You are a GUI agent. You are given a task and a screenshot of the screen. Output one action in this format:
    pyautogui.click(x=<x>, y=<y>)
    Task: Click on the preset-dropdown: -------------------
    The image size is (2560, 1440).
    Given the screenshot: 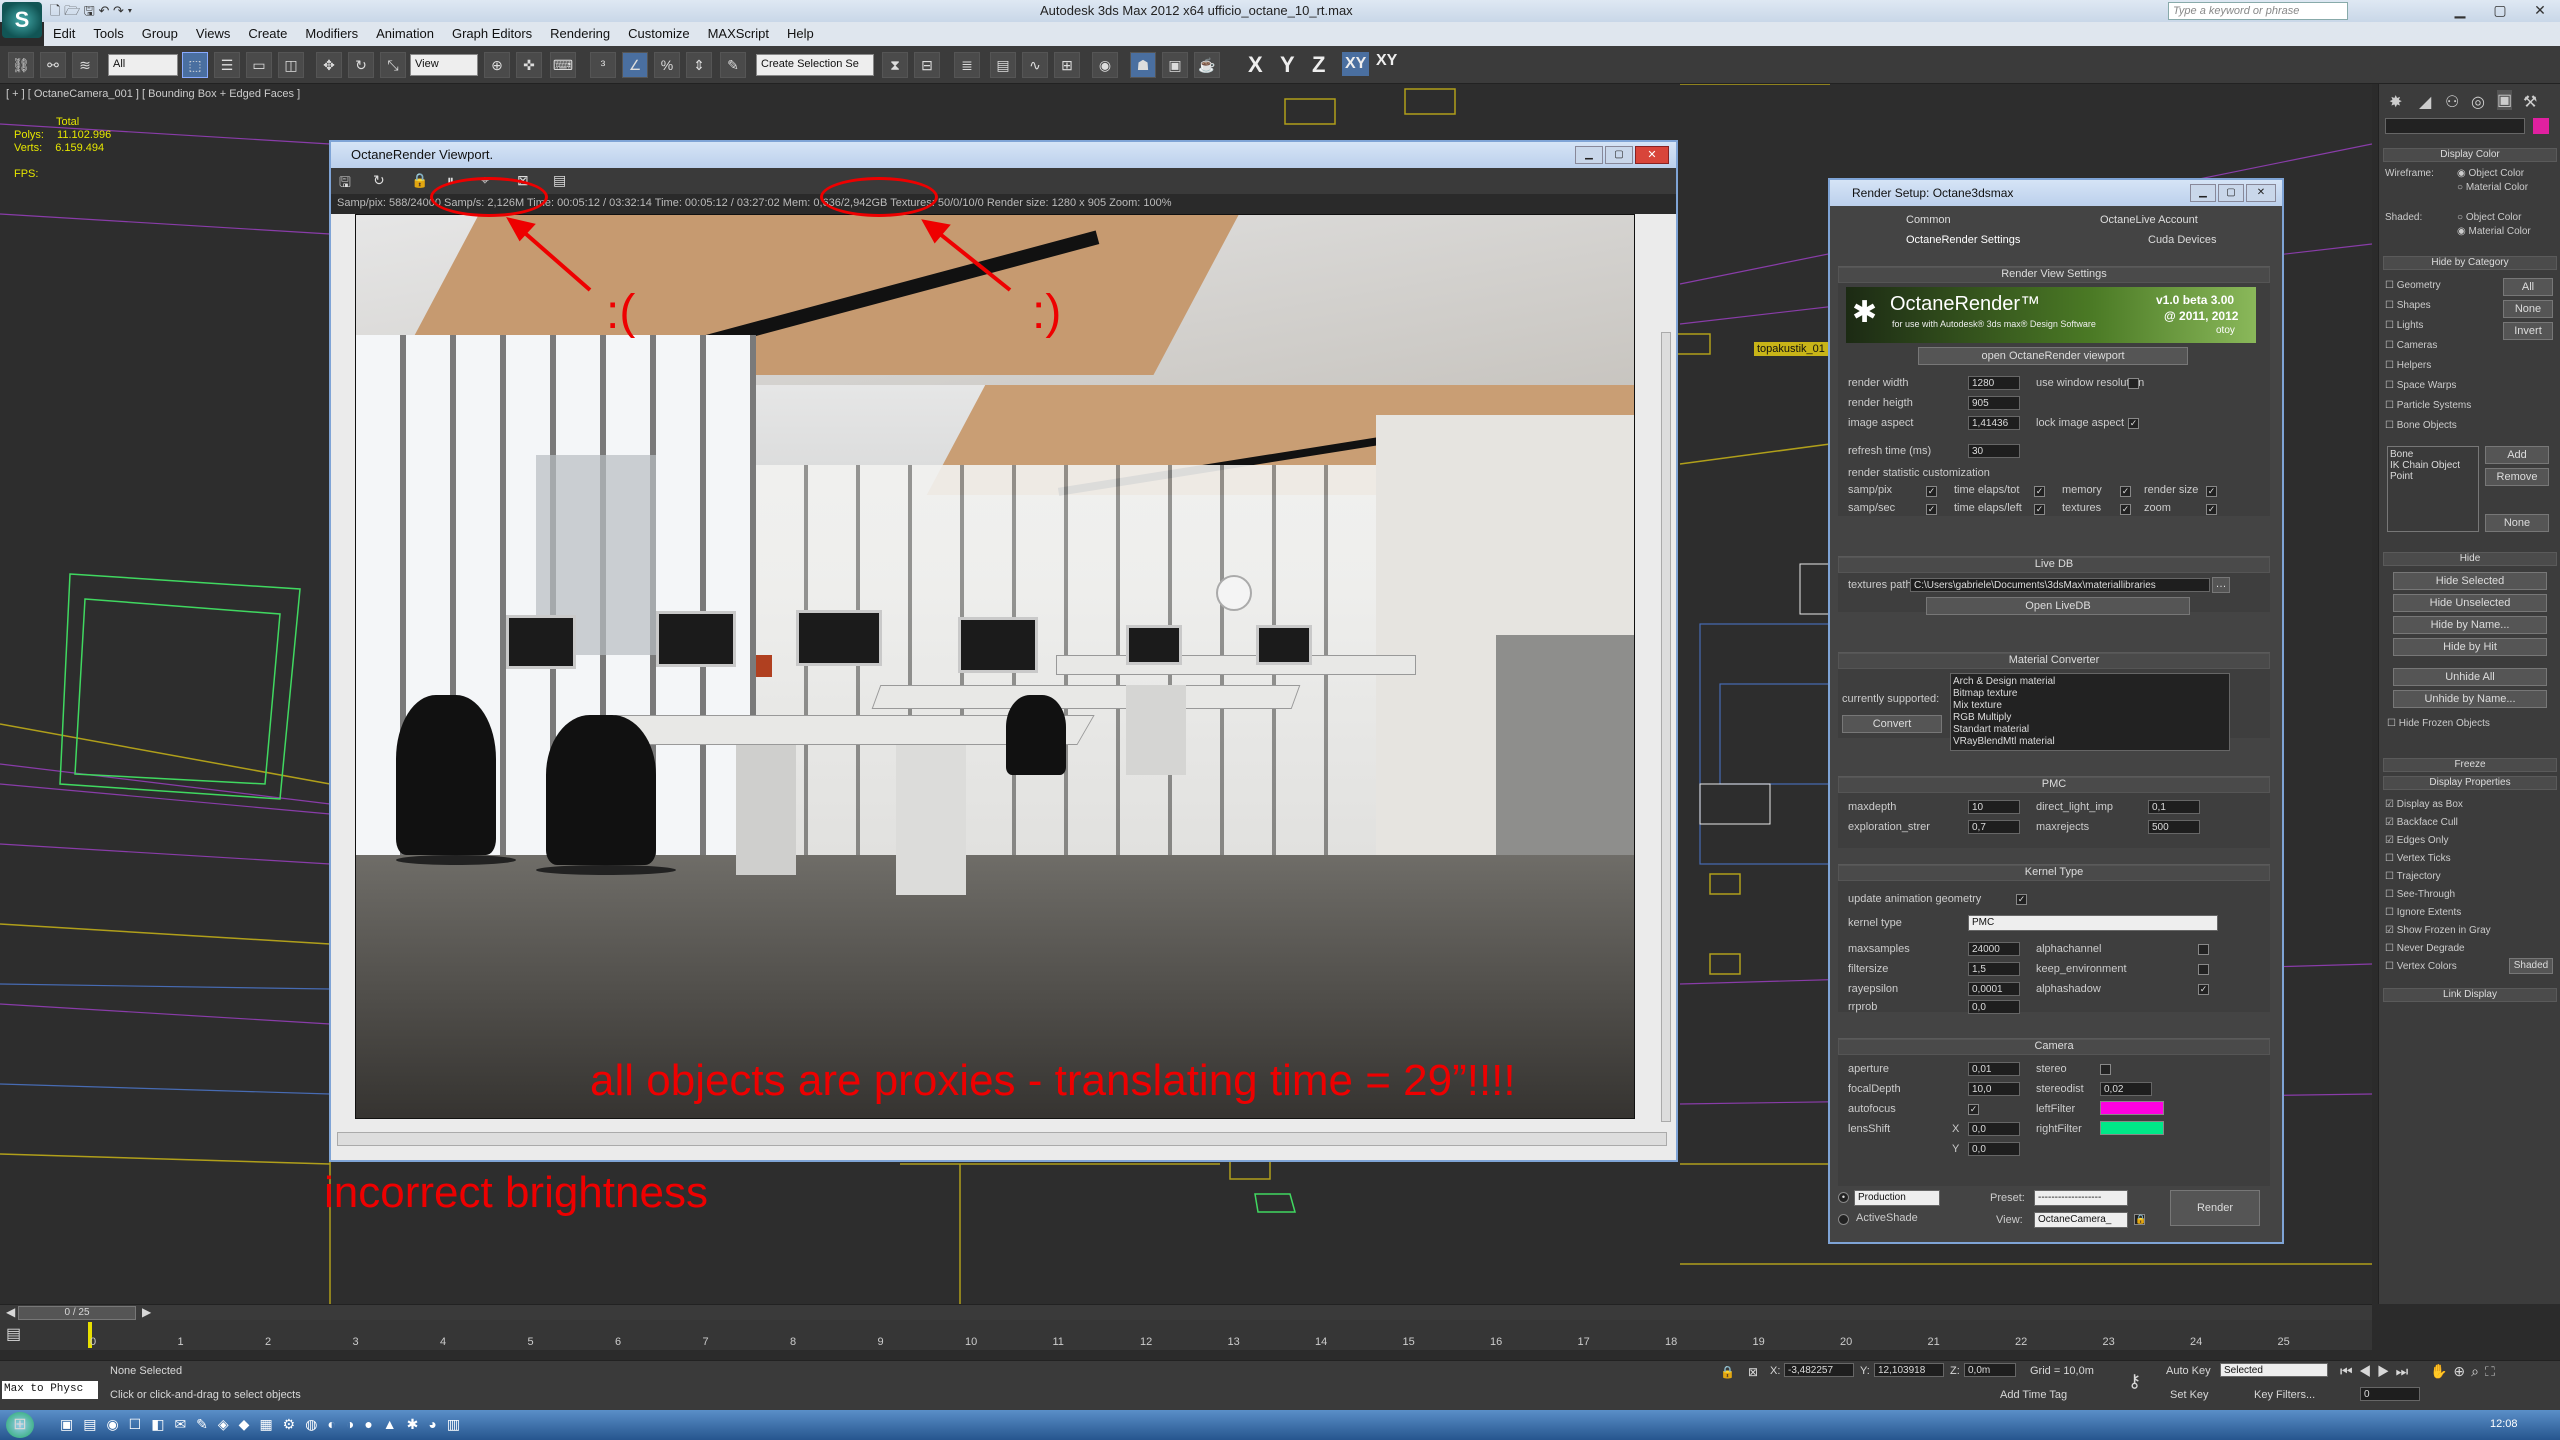 What is the action you would take?
    pyautogui.click(x=2081, y=1198)
    